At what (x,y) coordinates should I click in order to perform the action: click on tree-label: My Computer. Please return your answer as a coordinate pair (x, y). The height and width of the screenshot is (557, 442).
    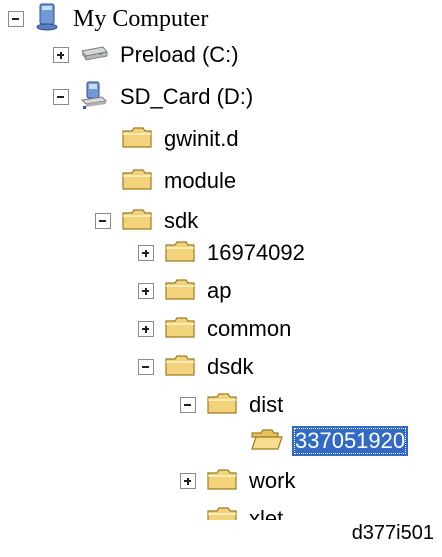
    Looking at the image, I should click on (141, 19).